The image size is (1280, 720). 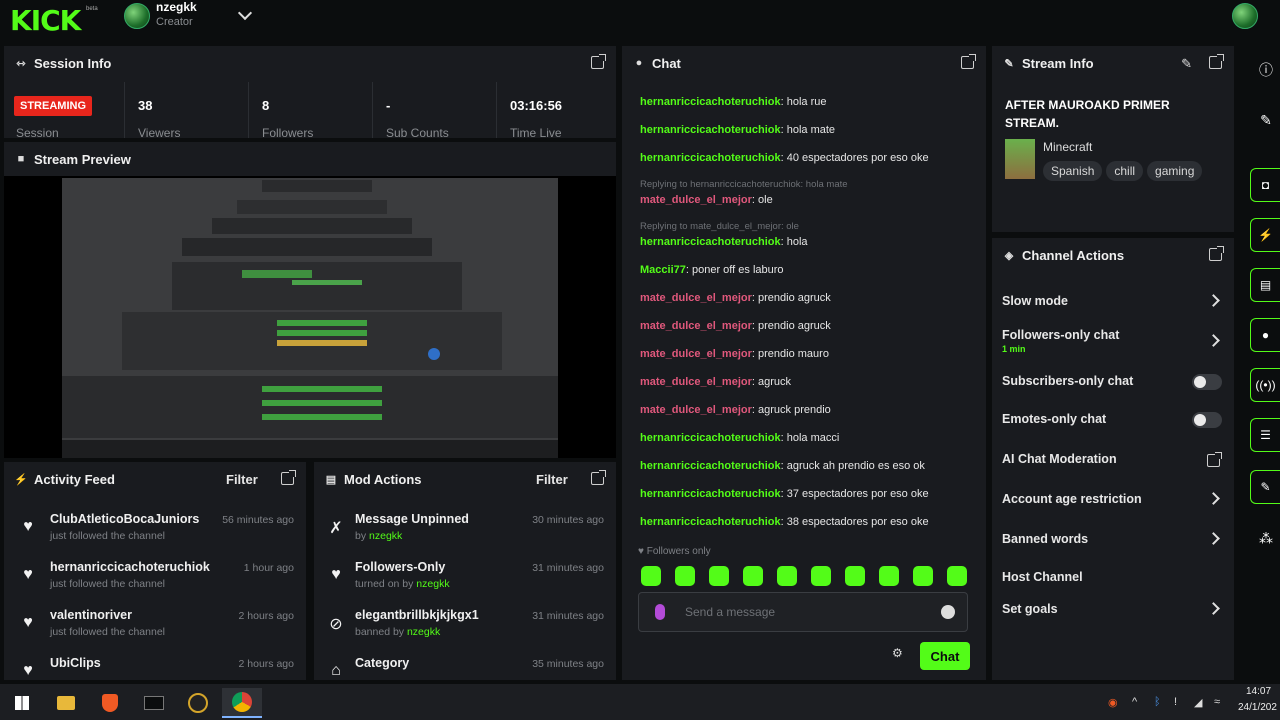 I want to click on tools-rail-button: ✎, so click(x=1265, y=487).